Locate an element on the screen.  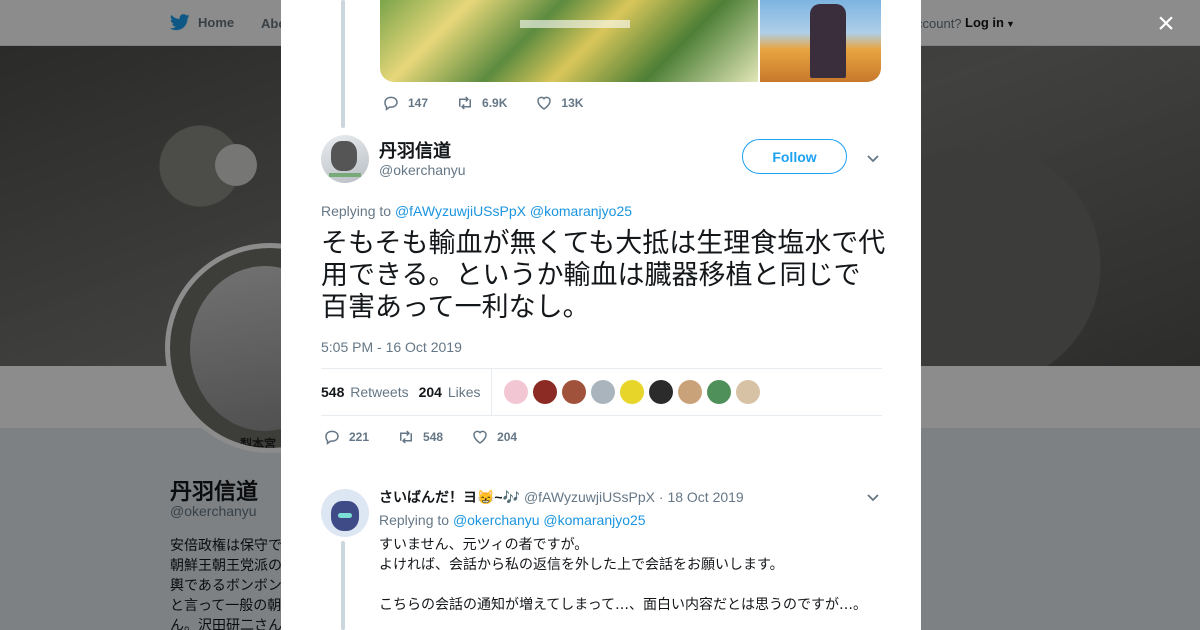
reply-text-line: こちらの会話の通知が増えてしまって…、面白い内容だとは思うのですが…。 is located at coordinates (623, 605).